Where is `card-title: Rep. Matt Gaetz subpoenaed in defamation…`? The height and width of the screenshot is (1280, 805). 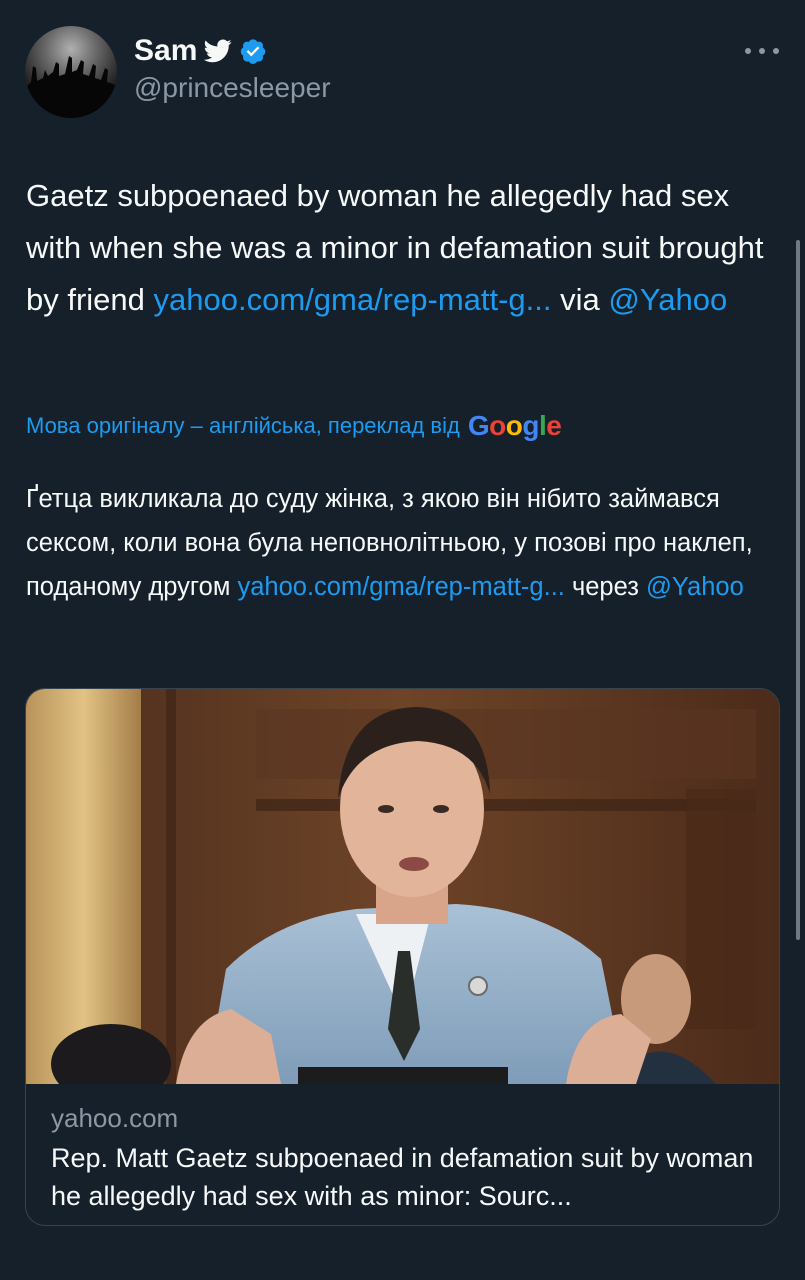 card-title: Rep. Matt Gaetz subpoenaed in defamation… is located at coordinates (408, 1177).